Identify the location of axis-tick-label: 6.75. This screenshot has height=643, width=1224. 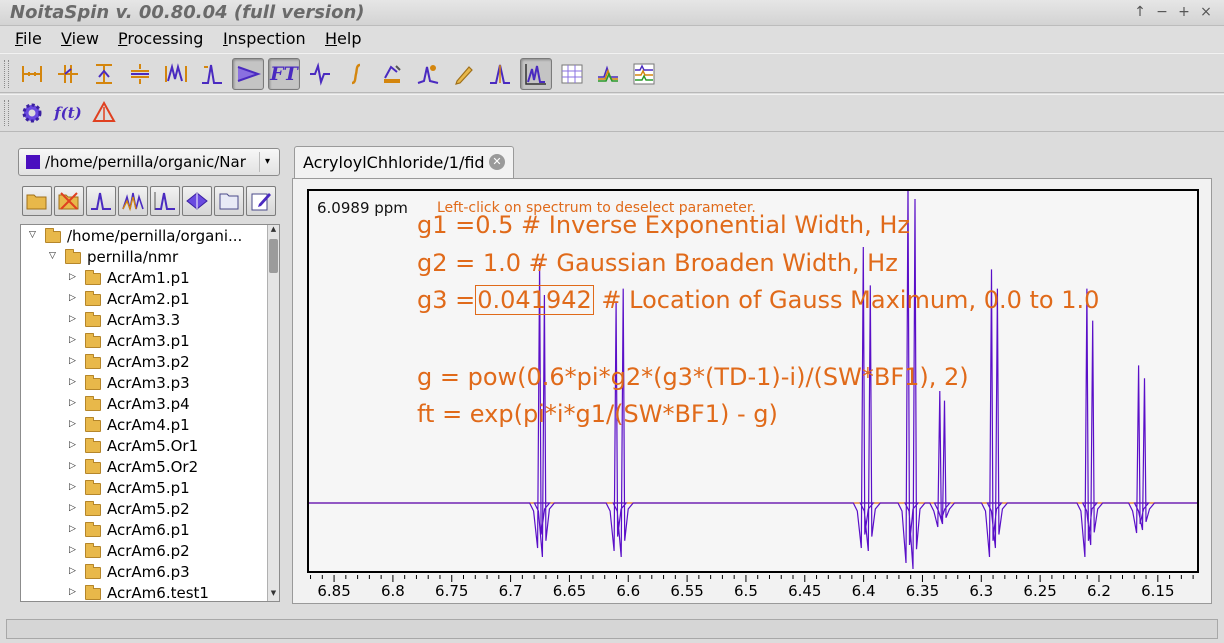
(452, 591).